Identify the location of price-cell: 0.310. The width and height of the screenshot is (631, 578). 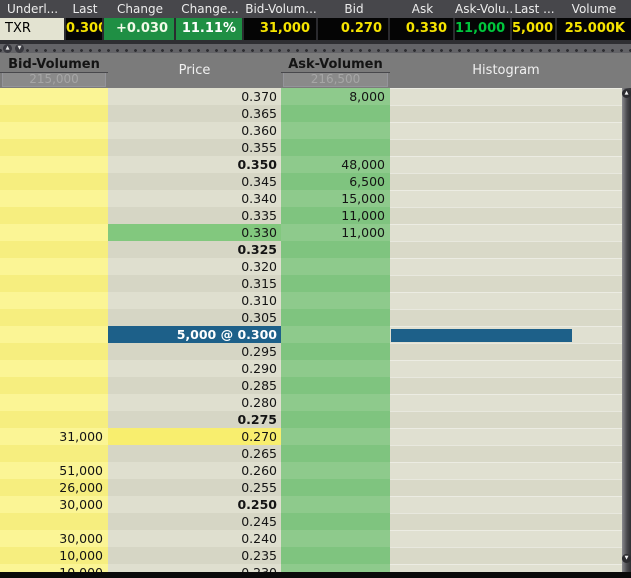
(194, 300).